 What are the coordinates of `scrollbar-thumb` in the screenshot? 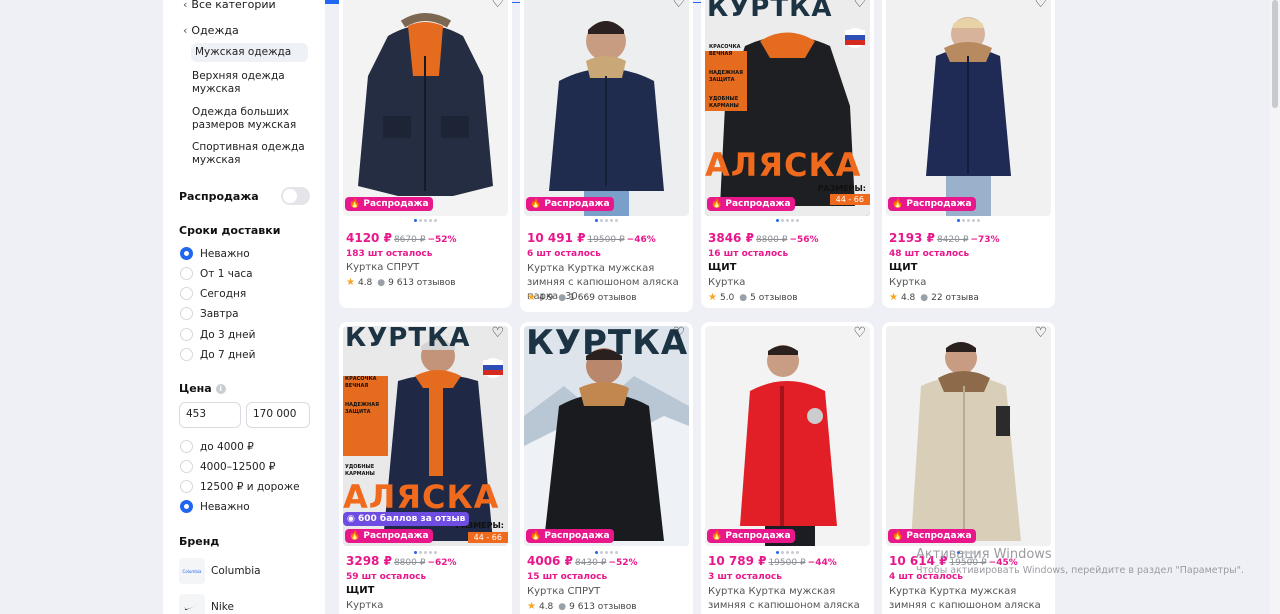 It's located at (1275, 54).